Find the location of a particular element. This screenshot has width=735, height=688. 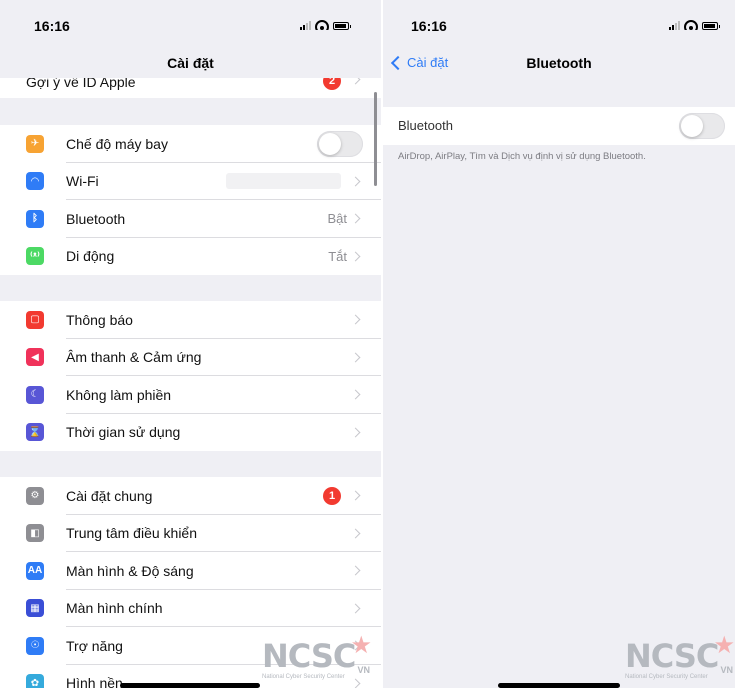

page-title: Bluetooth is located at coordinates (559, 63).